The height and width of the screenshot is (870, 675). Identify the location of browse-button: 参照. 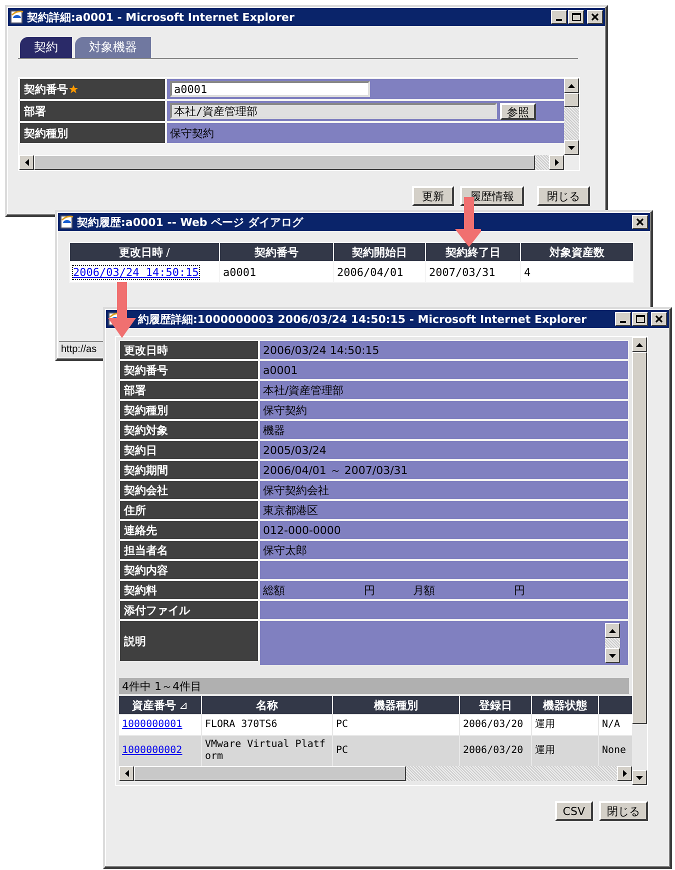
(518, 111).